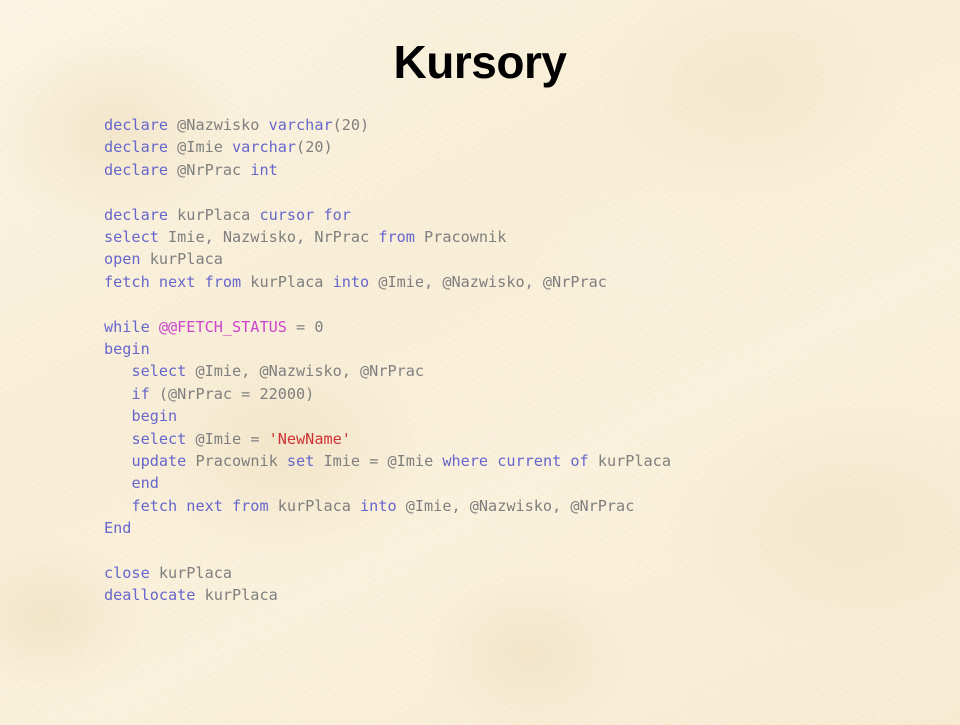 This screenshot has height=725, width=960. I want to click on code-token-kw: end, so click(145, 483).